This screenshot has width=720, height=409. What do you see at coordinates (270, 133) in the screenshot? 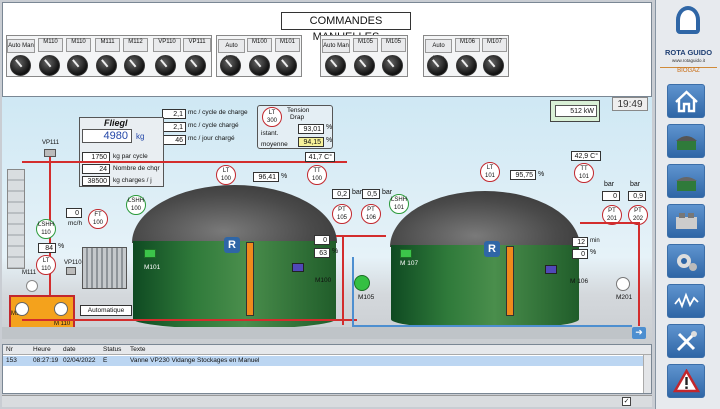
I see `lt300-istant-label: istant.` at bounding box center [270, 133].